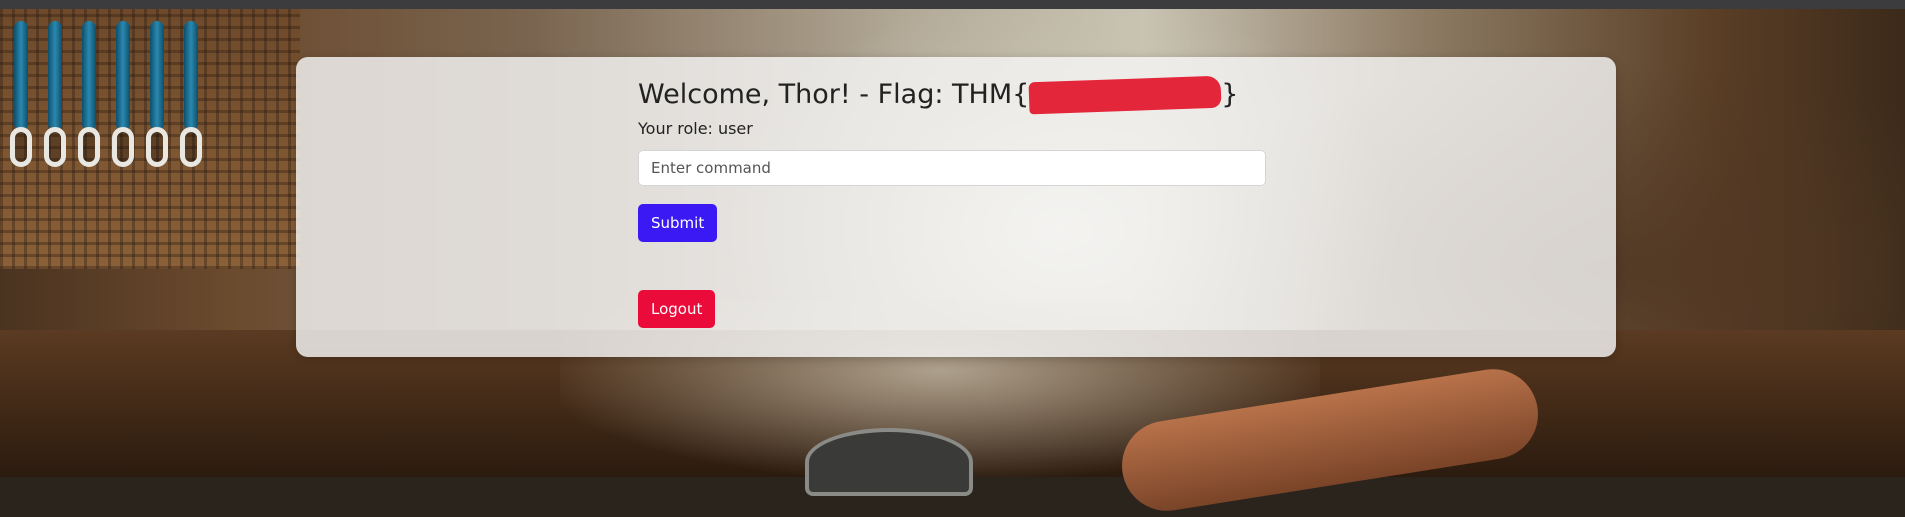 The image size is (1905, 517). I want to click on logout-button: Logout, so click(677, 309).